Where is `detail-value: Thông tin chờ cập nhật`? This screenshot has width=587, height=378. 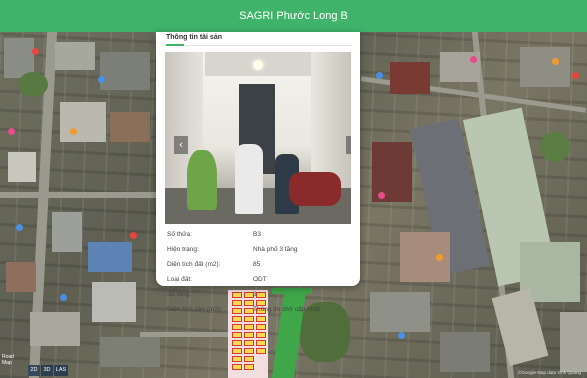
detail-value: Thông tin chờ cập nhật is located at coordinates (286, 309).